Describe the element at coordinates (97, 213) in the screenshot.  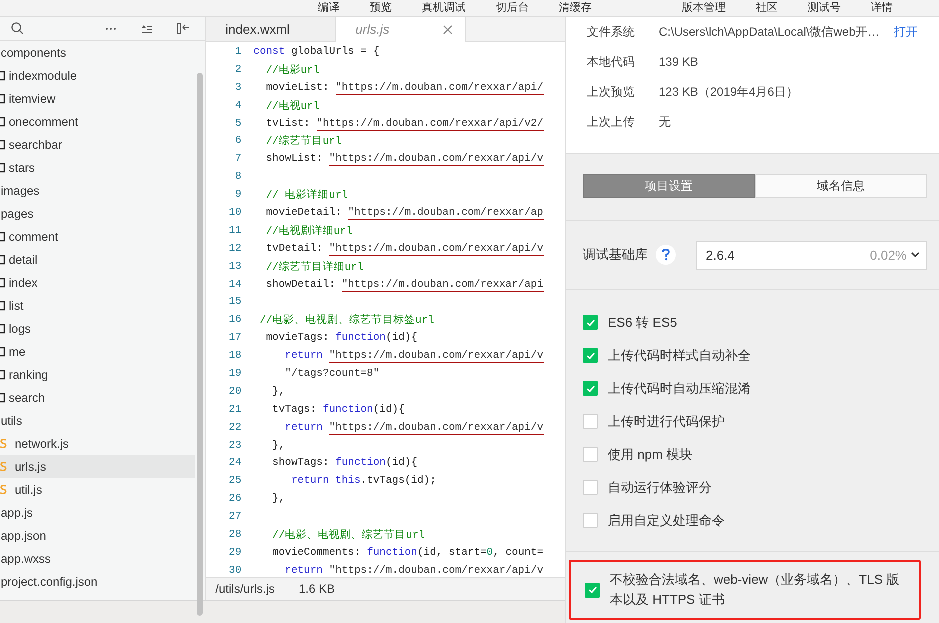
I see `file-tree-item: pages` at that location.